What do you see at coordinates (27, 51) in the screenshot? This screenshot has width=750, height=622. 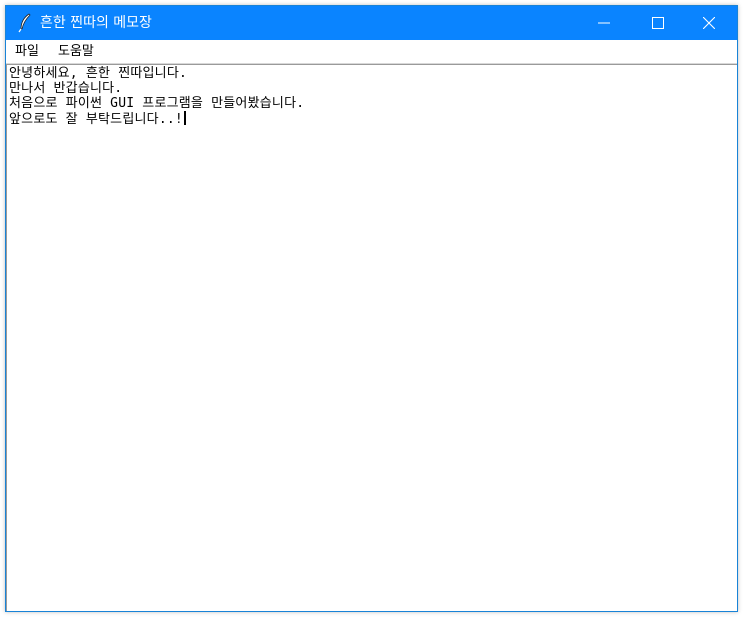 I see `menu-file: 파일` at bounding box center [27, 51].